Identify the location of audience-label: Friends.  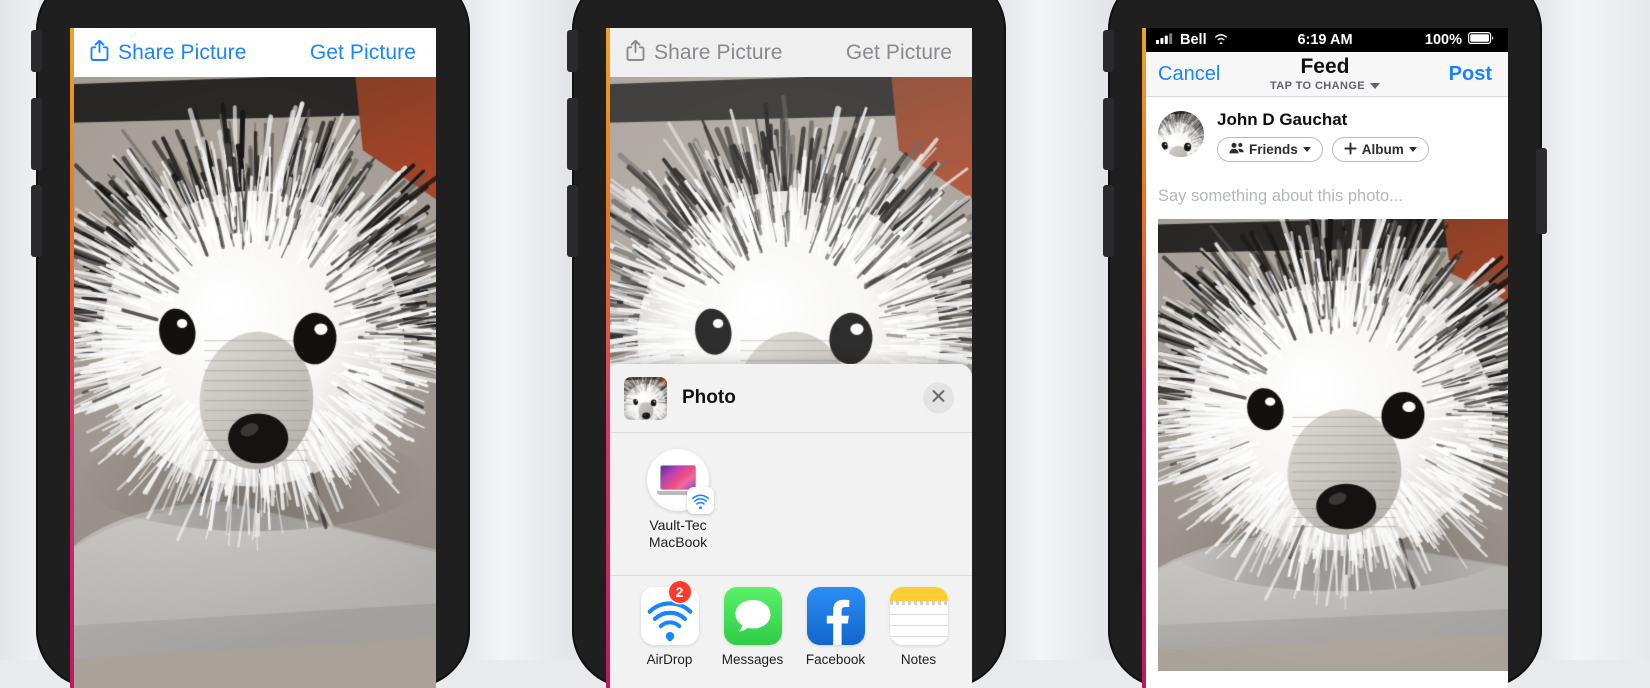
(1273, 149).